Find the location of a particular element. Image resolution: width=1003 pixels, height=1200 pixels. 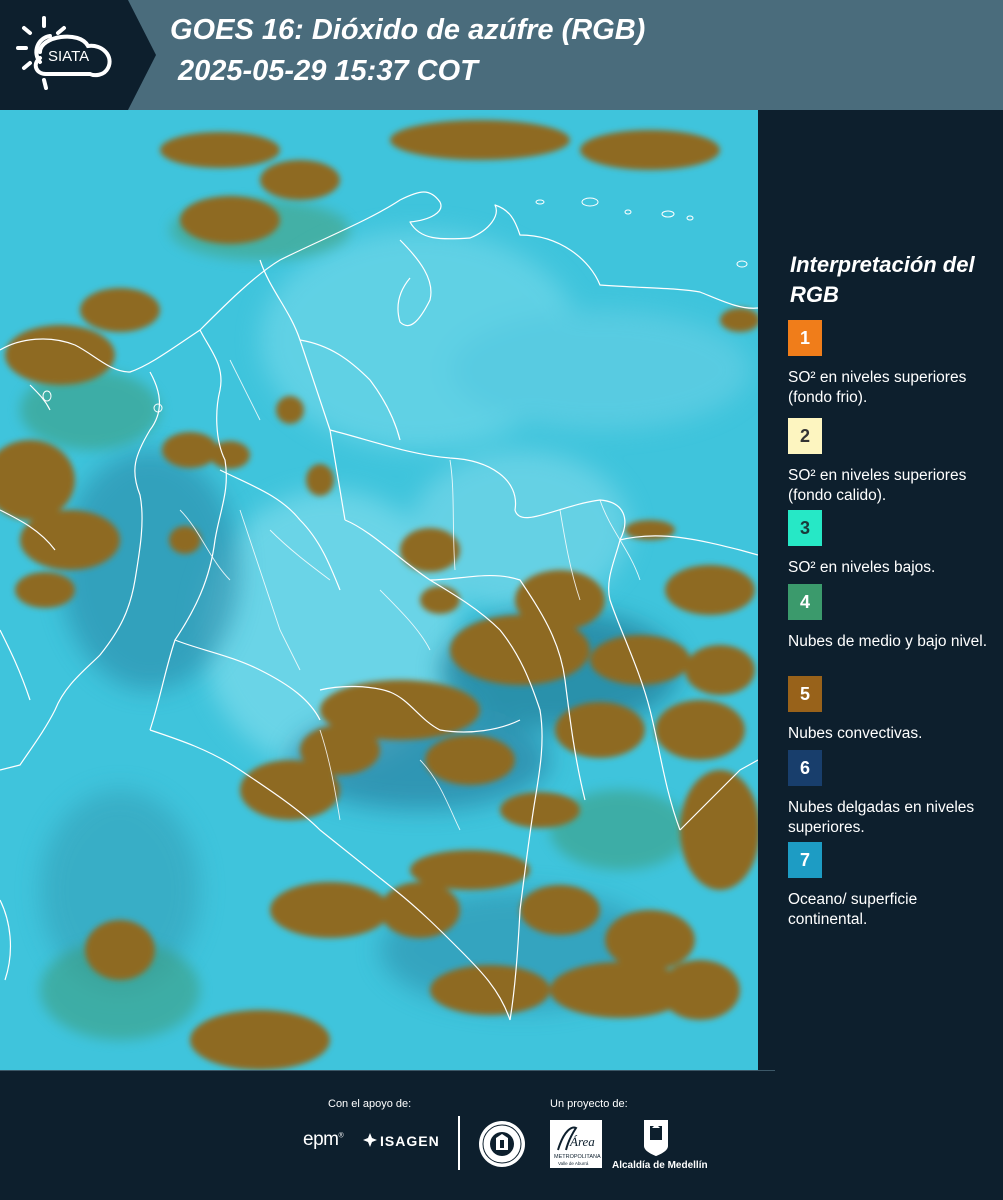

alcaldia-shield-icon is located at coordinates (656, 1138).